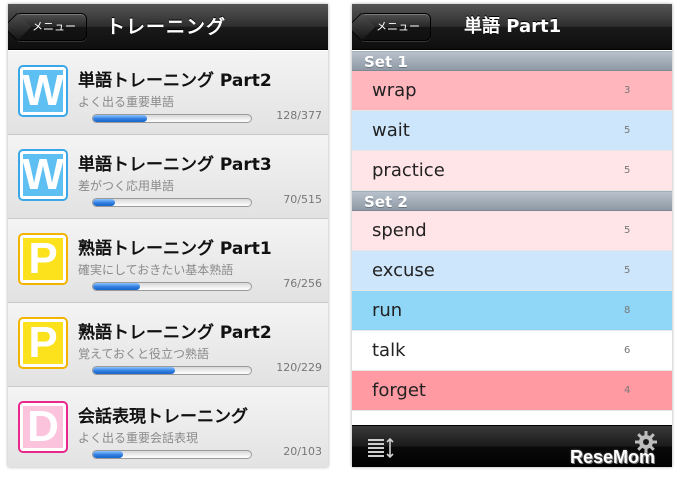  Describe the element at coordinates (627, 350) in the screenshot. I see `word-count: 6` at that location.